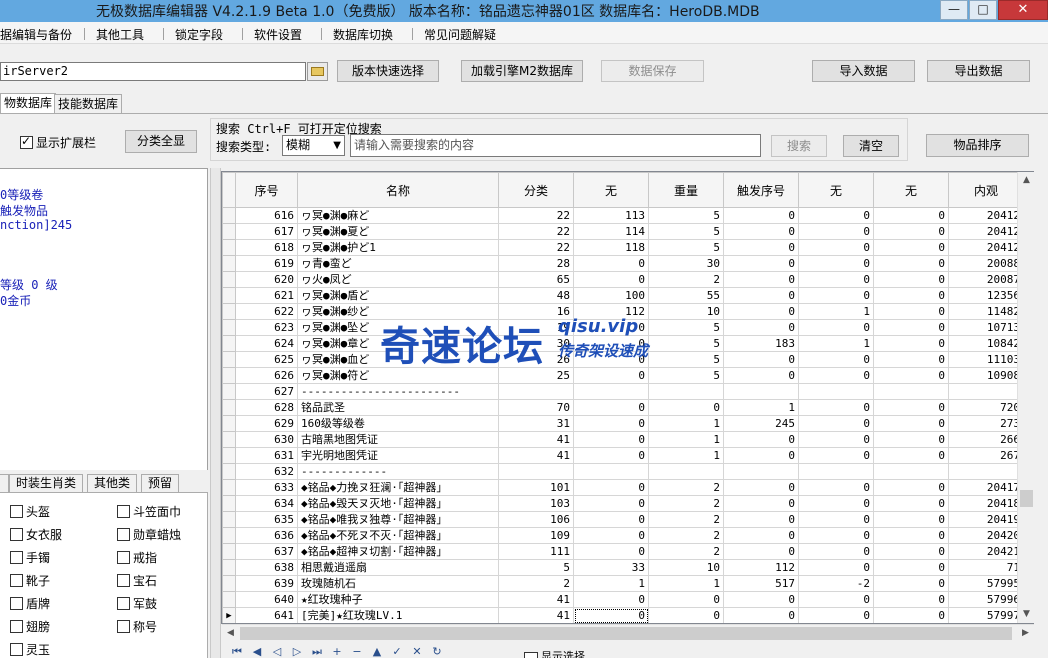 The height and width of the screenshot is (658, 1048). I want to click on table-row: 631 宇光明地图凭证 41 0 1 0 0 0 267, so click(623, 455).